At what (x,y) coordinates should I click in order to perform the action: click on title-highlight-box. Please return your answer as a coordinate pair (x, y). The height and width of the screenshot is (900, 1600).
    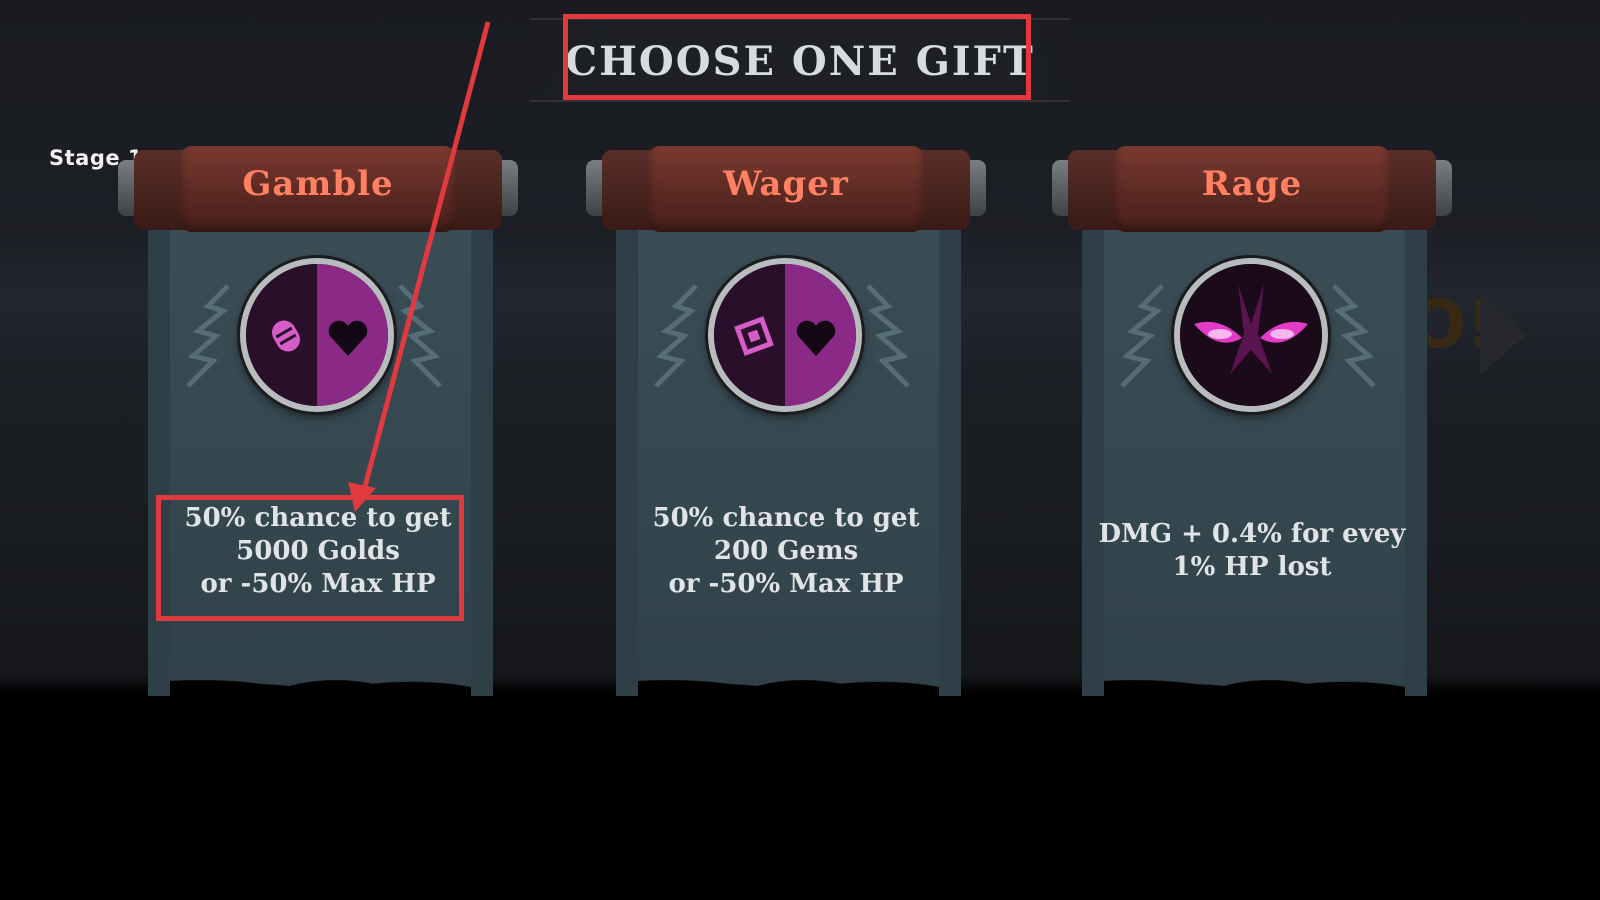
    Looking at the image, I should click on (797, 57).